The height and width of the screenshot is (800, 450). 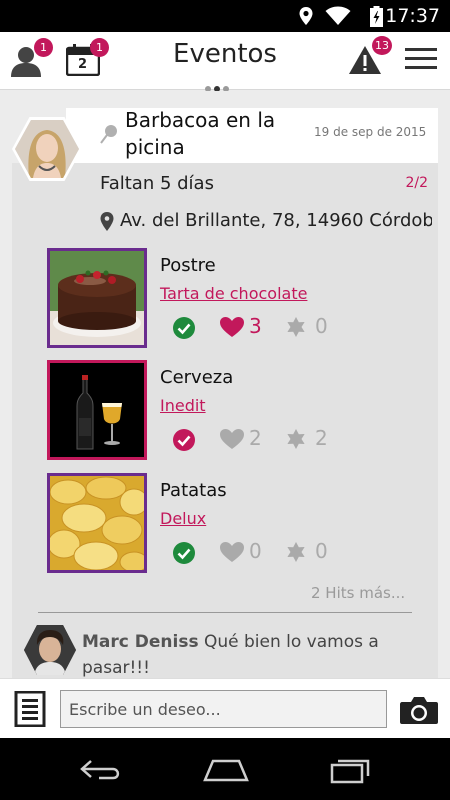 I want to click on address-text: Av. del Brillante, 78, 14960 Córdoba, so click(x=276, y=220).